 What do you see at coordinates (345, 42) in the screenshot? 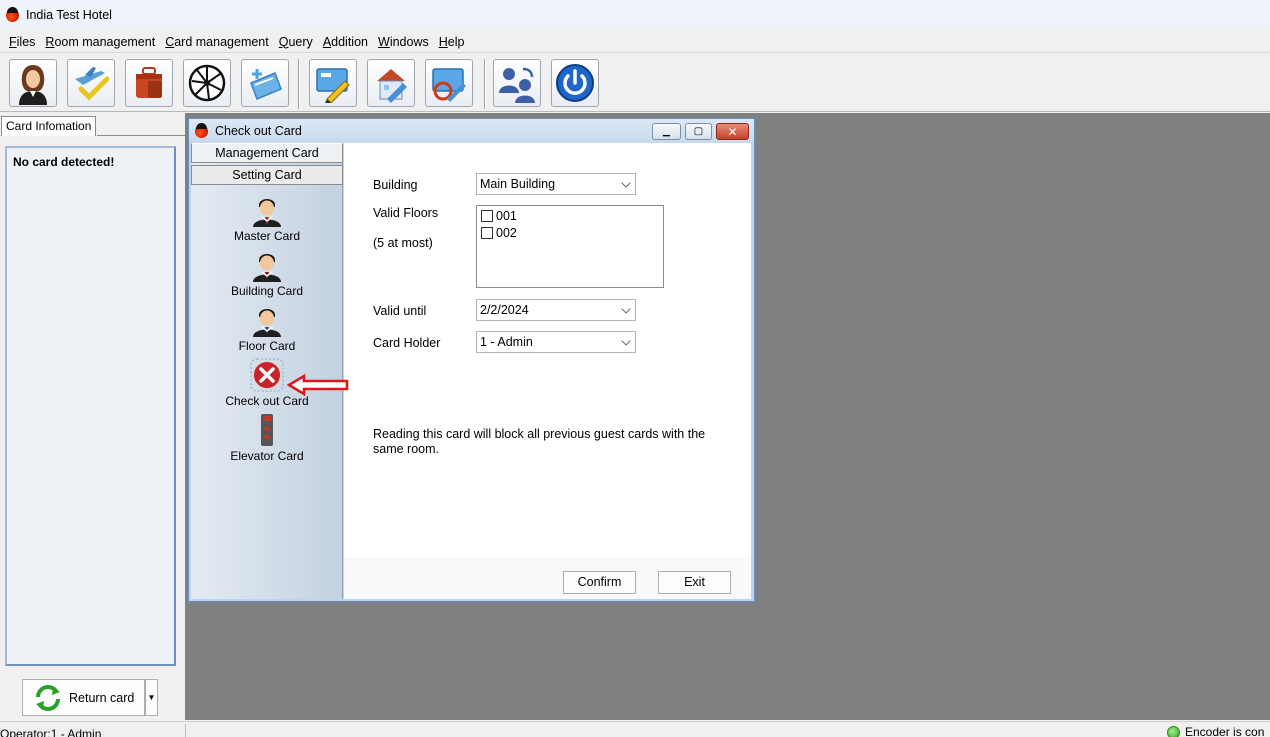
I see `menu-addition: Addition` at bounding box center [345, 42].